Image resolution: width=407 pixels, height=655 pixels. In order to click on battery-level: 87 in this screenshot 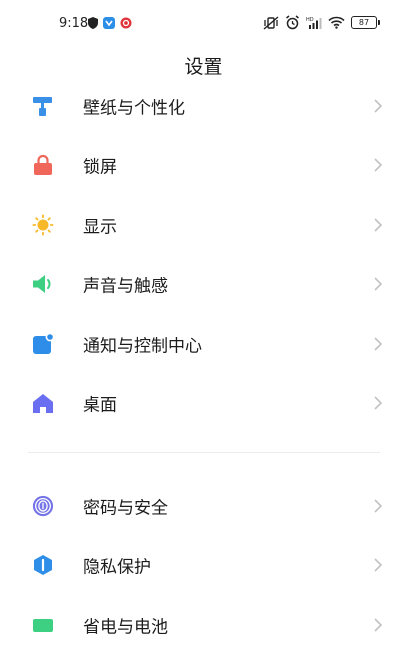, I will do `click(364, 22)`.